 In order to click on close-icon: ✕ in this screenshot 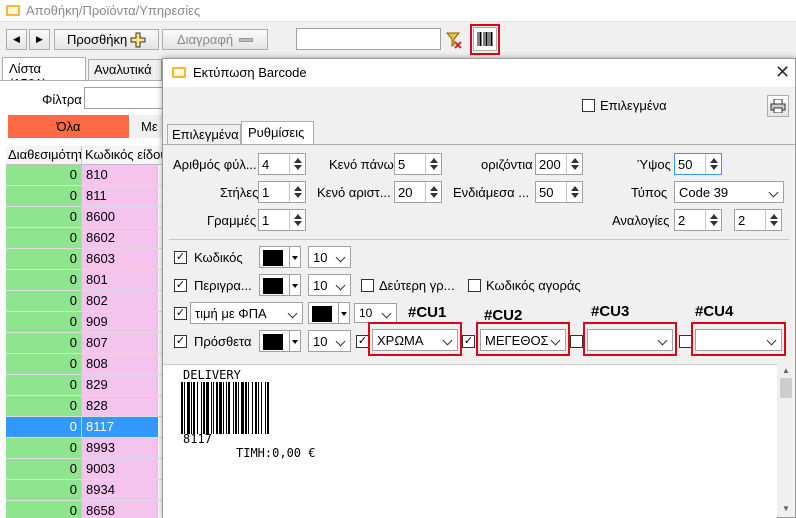, I will do `click(782, 72)`.